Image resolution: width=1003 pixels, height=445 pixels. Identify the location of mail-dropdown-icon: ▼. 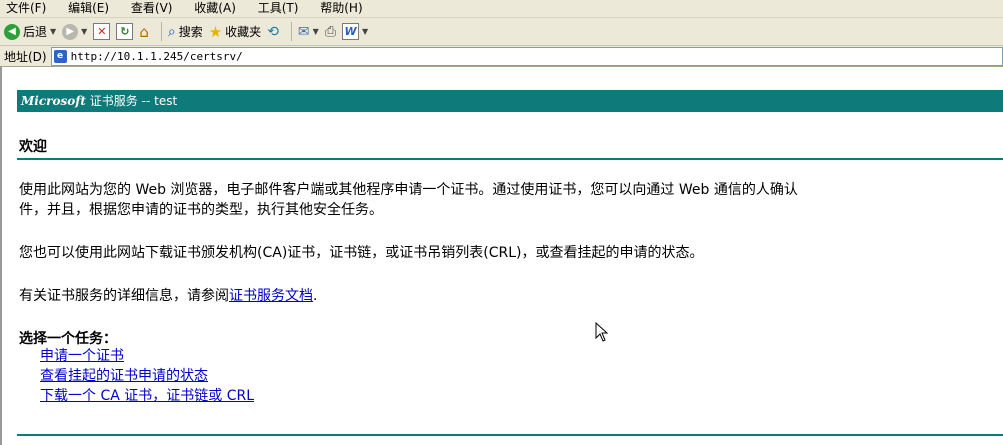
(316, 31).